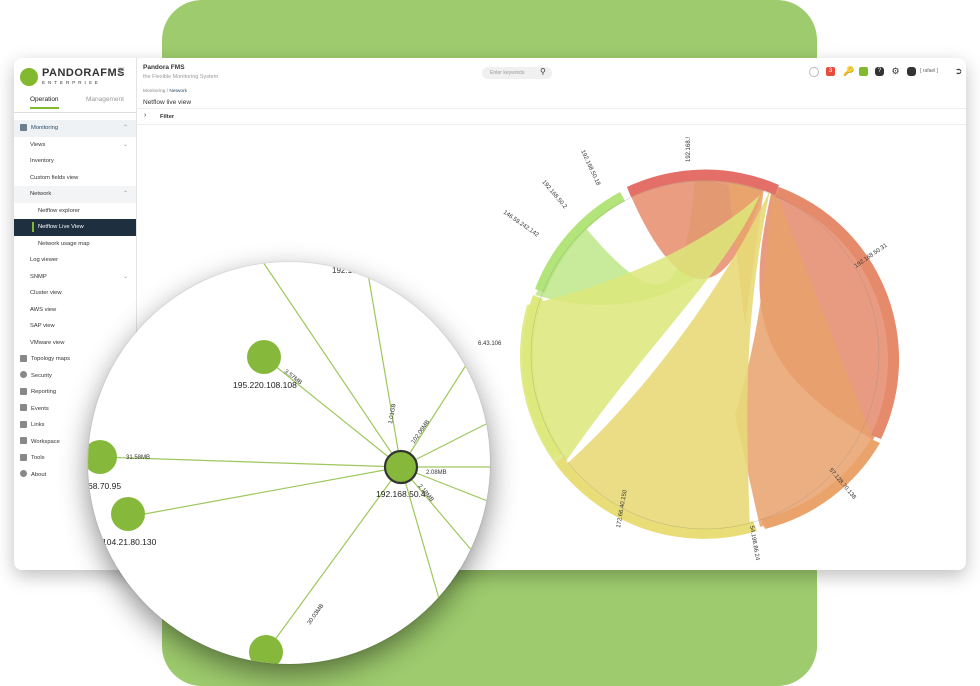 The width and height of the screenshot is (980, 686). Describe the element at coordinates (754, 543) in the screenshot. I see `chord-label: 54.198.86.24` at that location.